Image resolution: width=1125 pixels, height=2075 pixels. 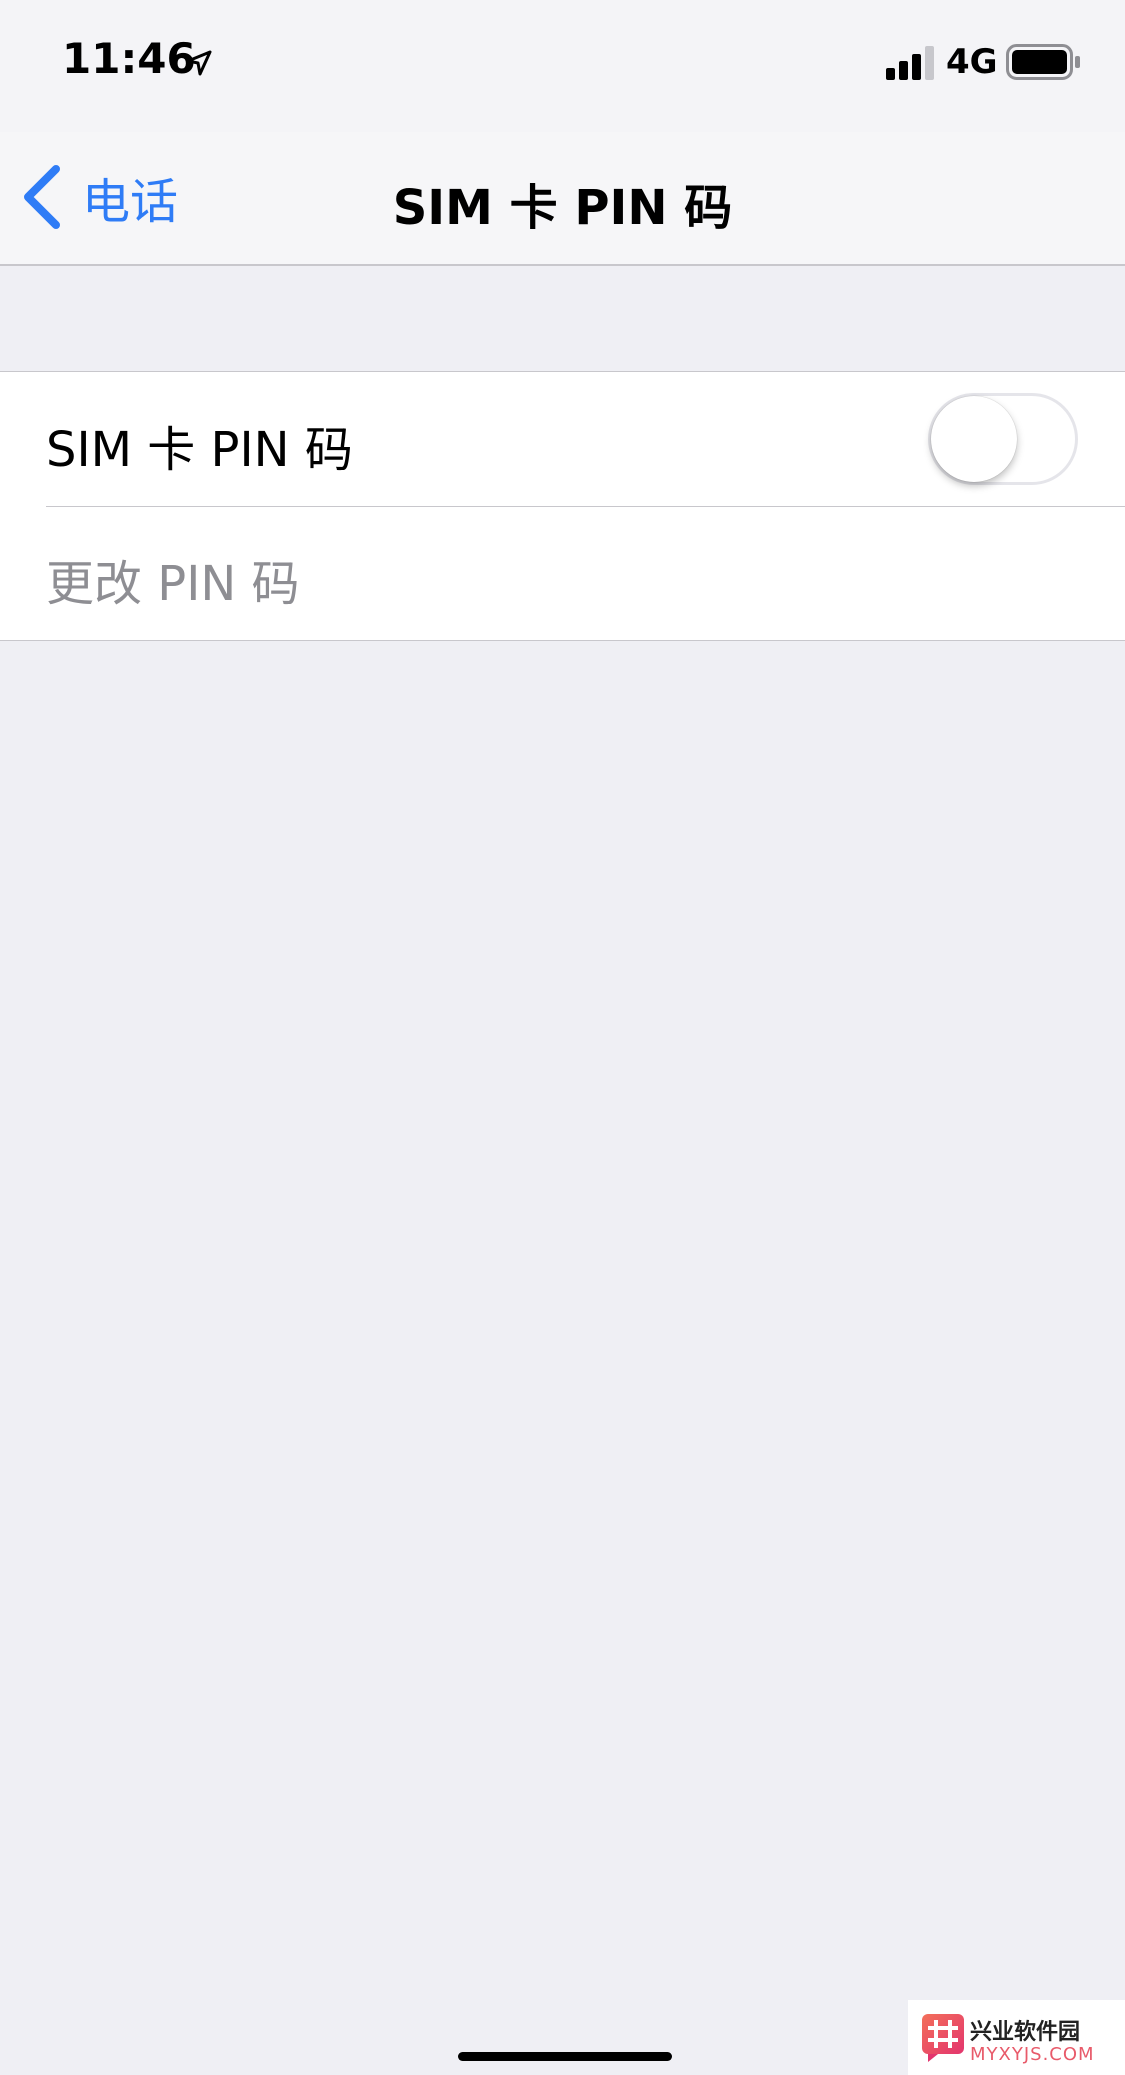 I want to click on home-indicator, so click(x=565, y=2056).